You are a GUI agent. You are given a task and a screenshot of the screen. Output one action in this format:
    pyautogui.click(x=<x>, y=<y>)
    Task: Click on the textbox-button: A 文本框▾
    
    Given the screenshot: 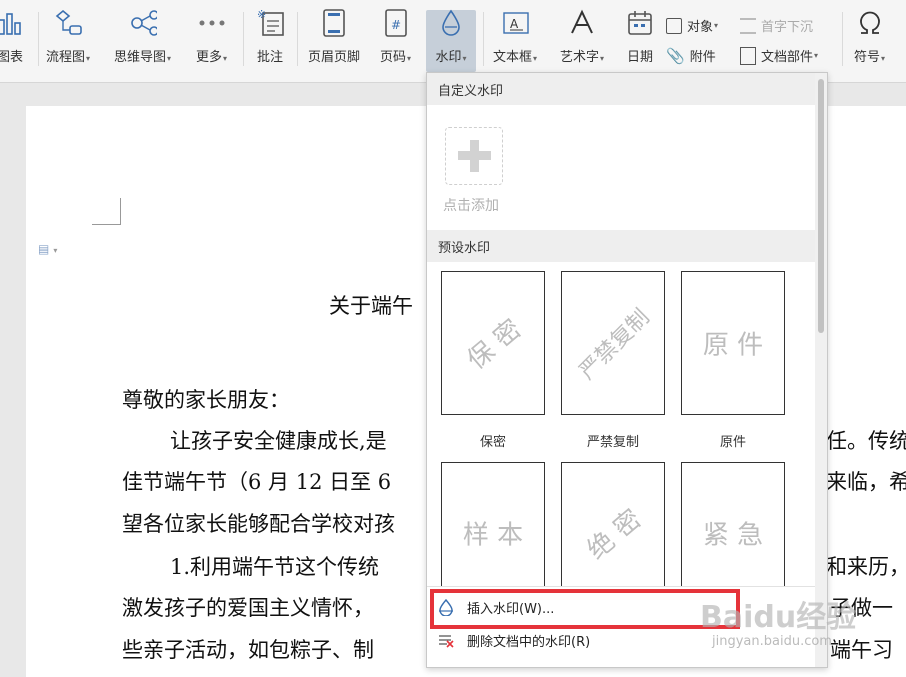 What is the action you would take?
    pyautogui.click(x=515, y=40)
    